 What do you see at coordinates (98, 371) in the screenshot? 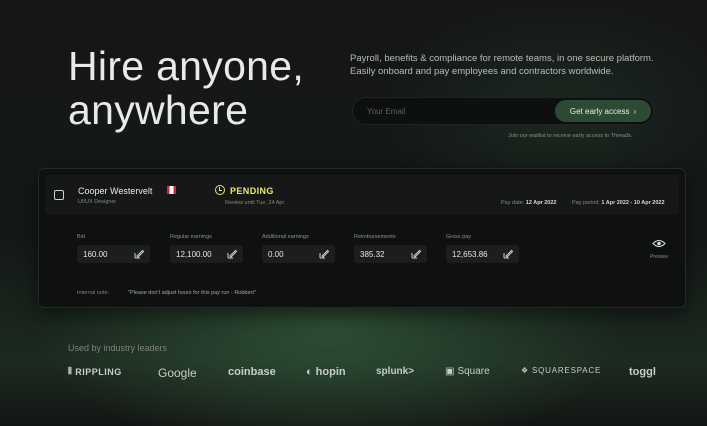
I see `logo-text: RIPPLING` at bounding box center [98, 371].